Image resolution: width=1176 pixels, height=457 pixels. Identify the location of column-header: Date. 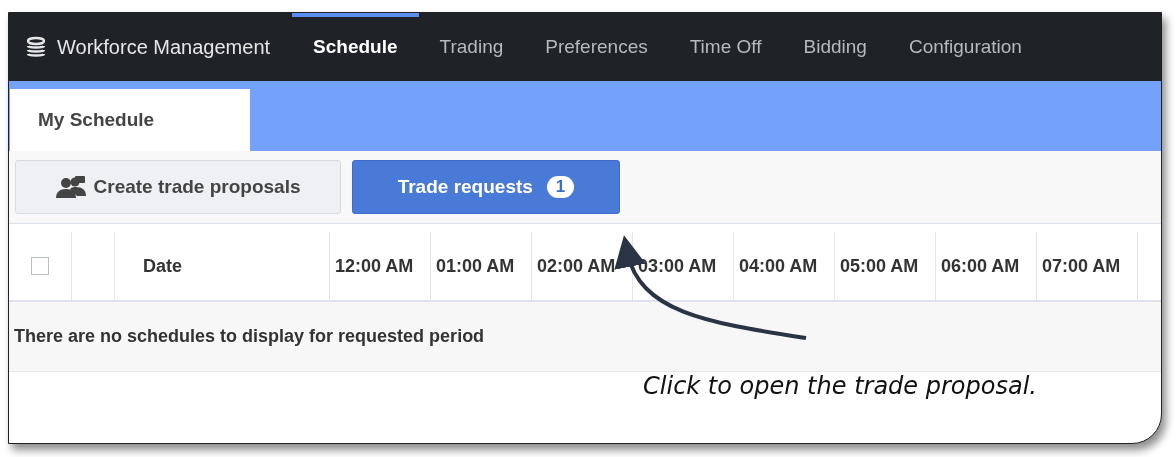
(162, 266).